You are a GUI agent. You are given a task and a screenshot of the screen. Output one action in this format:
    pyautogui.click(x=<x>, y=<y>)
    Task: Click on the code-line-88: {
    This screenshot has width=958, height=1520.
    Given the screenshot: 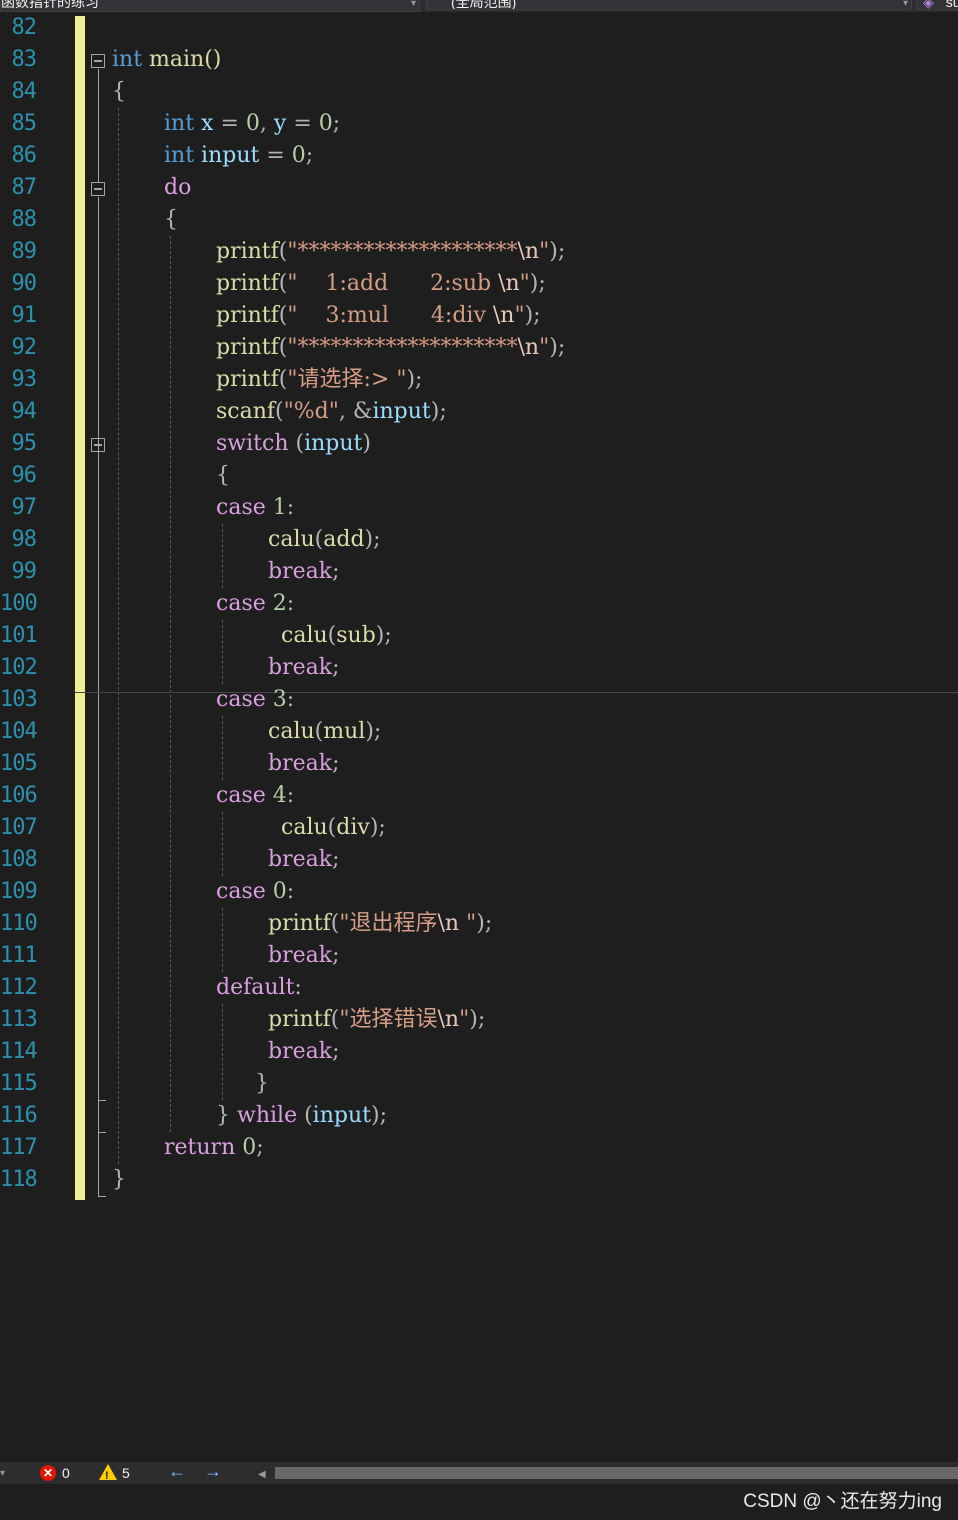 What is the action you would take?
    pyautogui.click(x=171, y=220)
    